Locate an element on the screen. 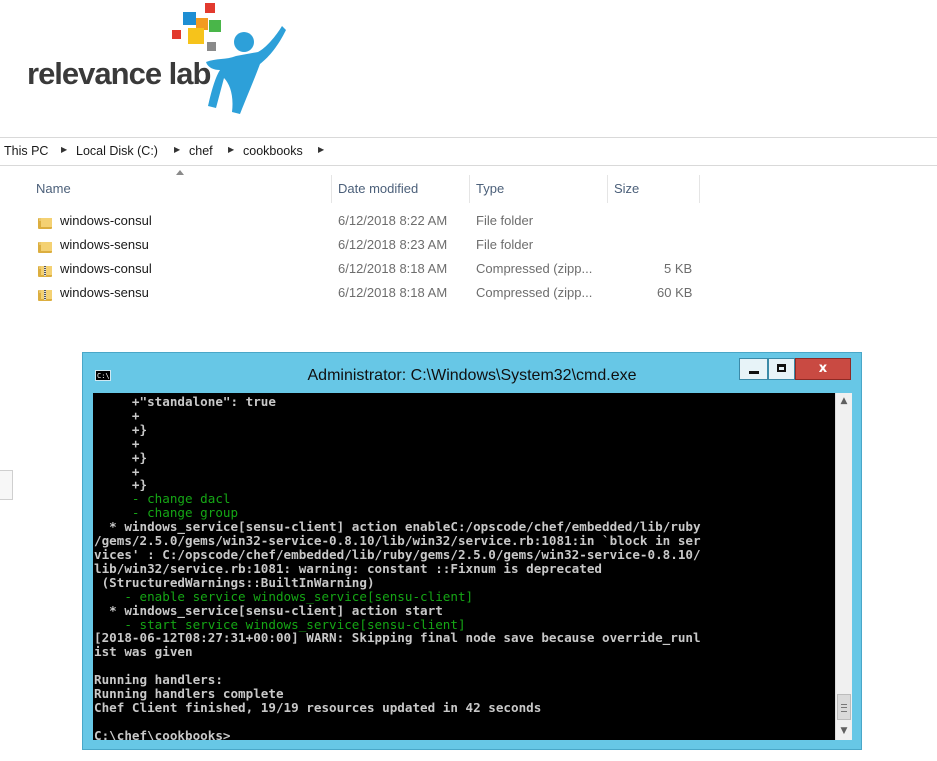 The image size is (937, 761). scrollbar-thumb is located at coordinates (844, 707).